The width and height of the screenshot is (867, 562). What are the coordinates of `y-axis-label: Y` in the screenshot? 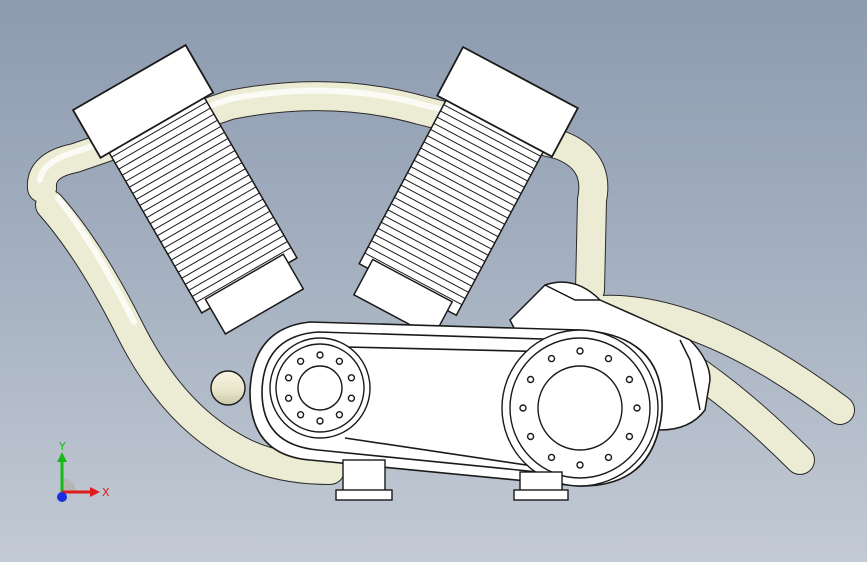 It's located at (62, 446).